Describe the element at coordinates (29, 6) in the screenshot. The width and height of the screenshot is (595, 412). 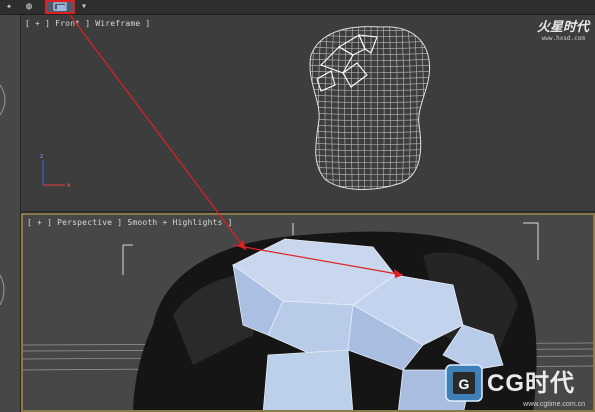
I see `render-icon: ◍` at that location.